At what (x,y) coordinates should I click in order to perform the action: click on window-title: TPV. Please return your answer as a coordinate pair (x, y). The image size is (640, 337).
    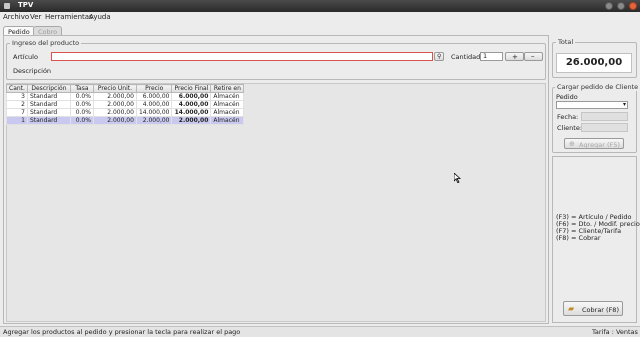
    Looking at the image, I should click on (26, 5).